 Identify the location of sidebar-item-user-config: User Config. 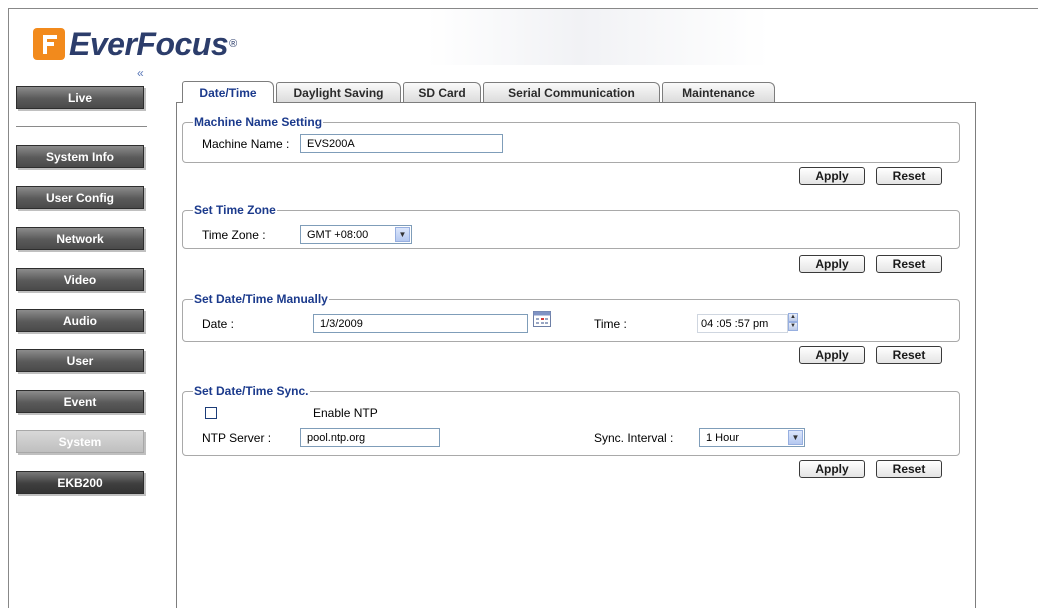
(80, 197).